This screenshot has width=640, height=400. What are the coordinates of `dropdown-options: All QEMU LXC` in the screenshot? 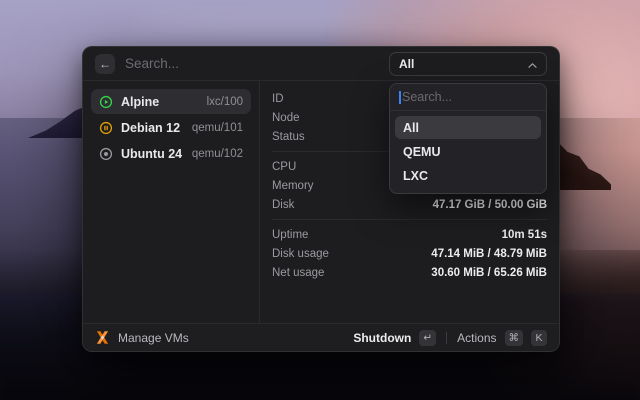 It's located at (468, 152).